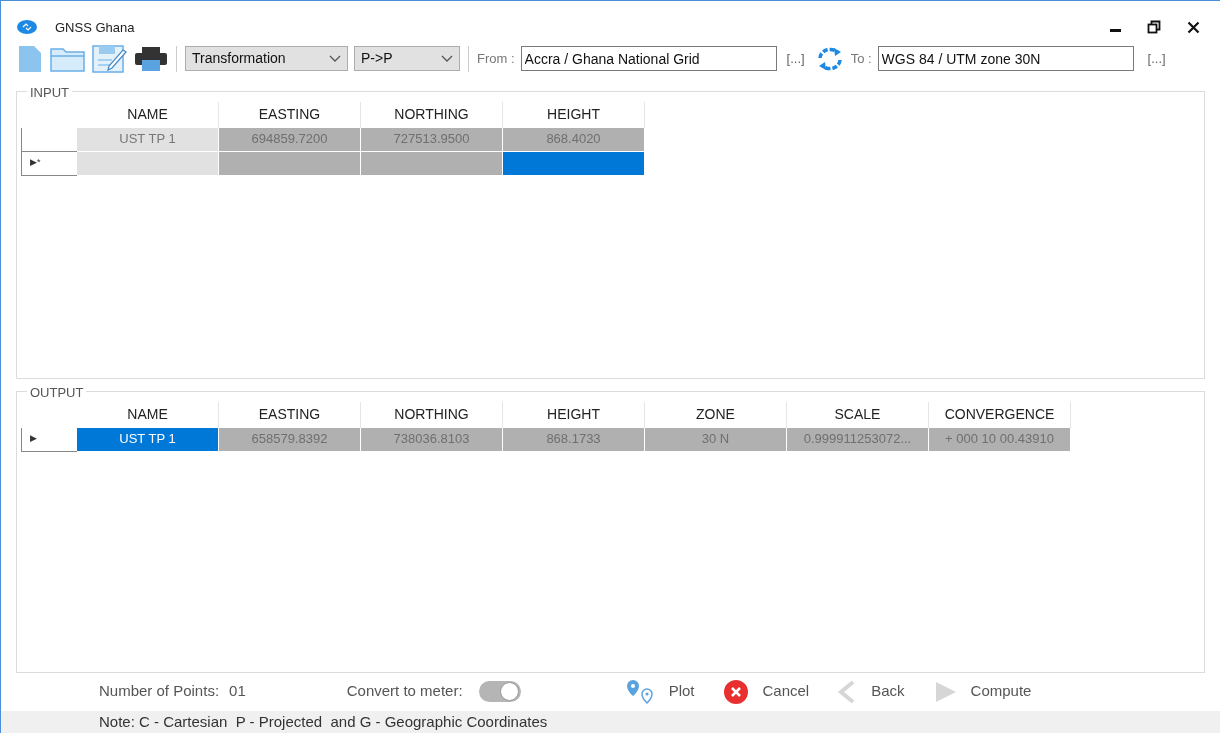 This screenshot has width=1220, height=733. What do you see at coordinates (858, 414) in the screenshot?
I see `column-header: SCALE` at bounding box center [858, 414].